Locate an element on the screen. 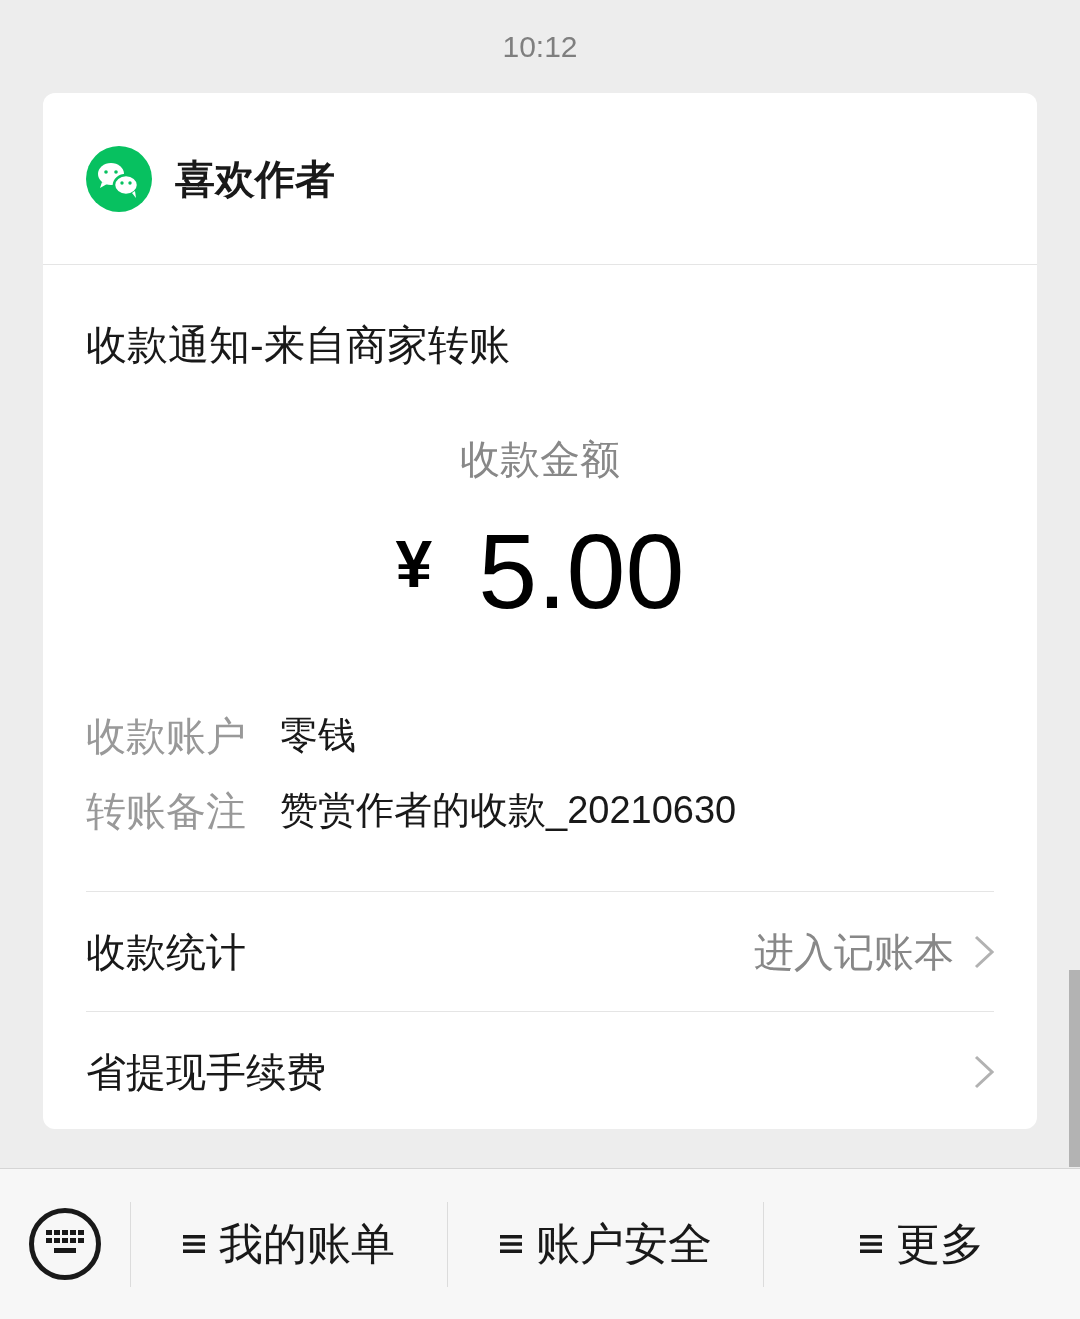 The width and height of the screenshot is (1080, 1319). menu-button: 更多 is located at coordinates (922, 1244).